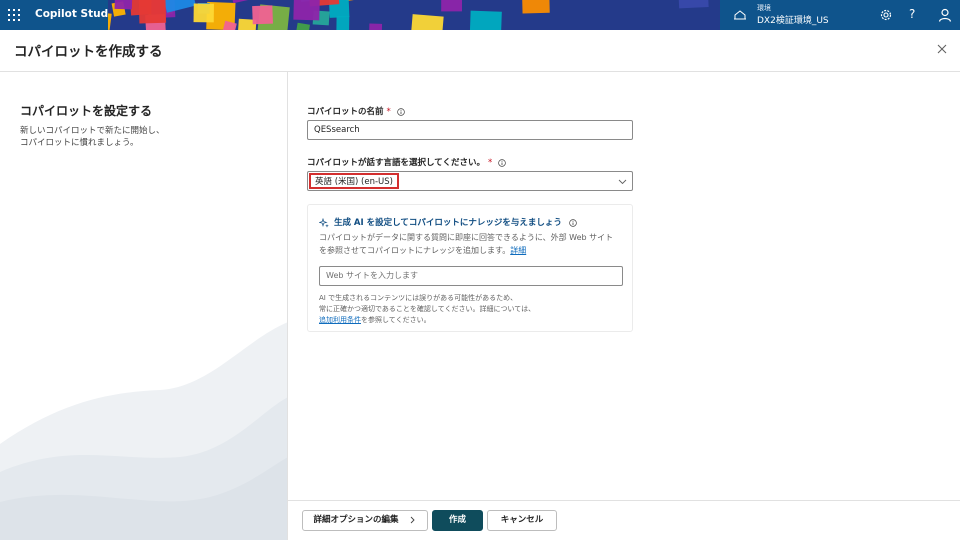 This screenshot has width=960, height=540. Describe the element at coordinates (457, 520) in the screenshot. I see `create-button: 作成` at that location.